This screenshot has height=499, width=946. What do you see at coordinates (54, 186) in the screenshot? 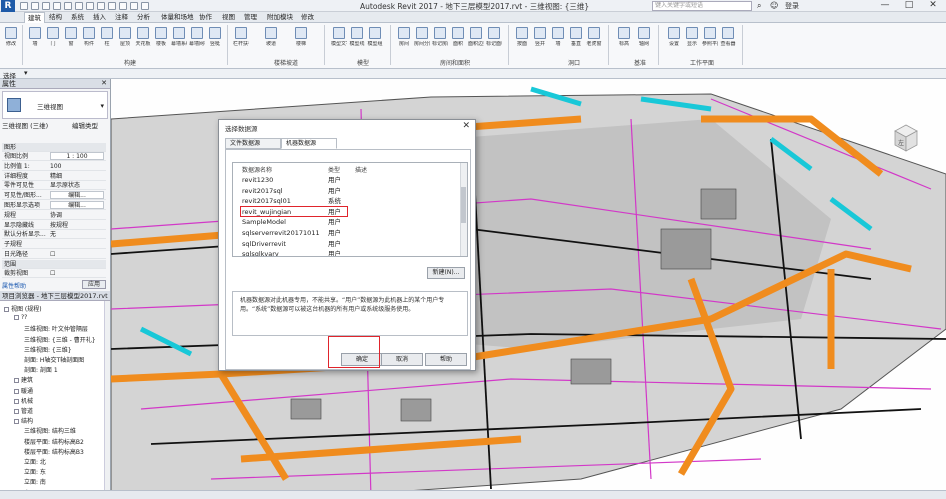
I see `property-row: 零件可见性 显示原状态` at bounding box center [54, 186].